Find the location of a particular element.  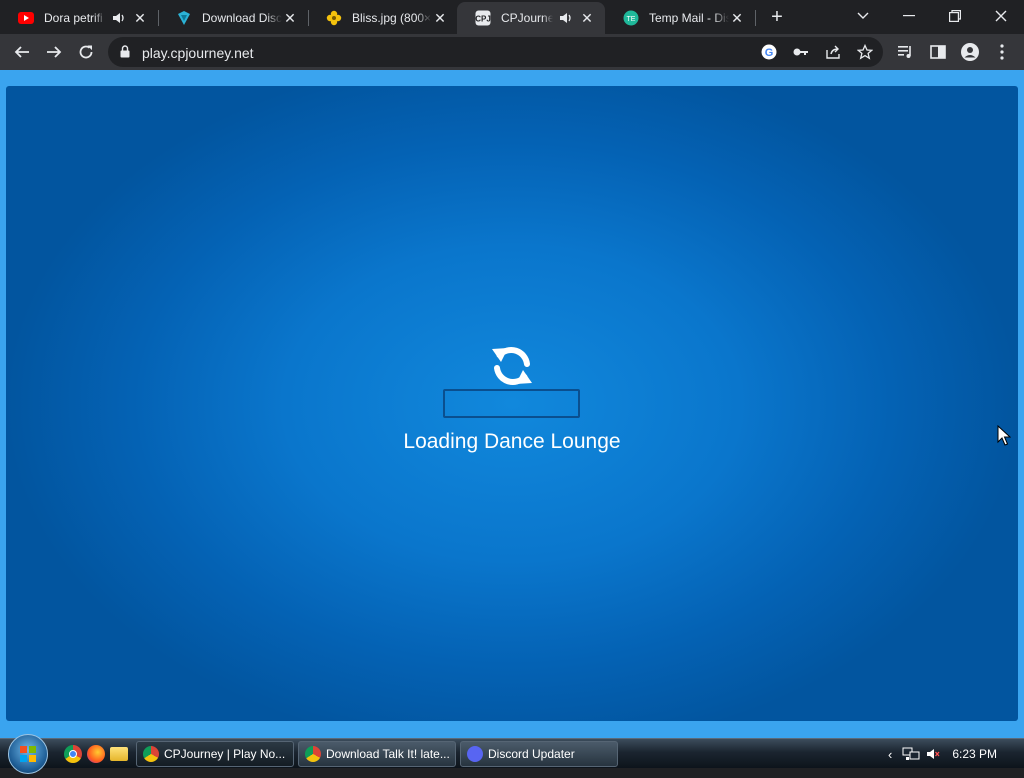

tab-title: Bliss.jpg (800×6 is located at coordinates (392, 18).